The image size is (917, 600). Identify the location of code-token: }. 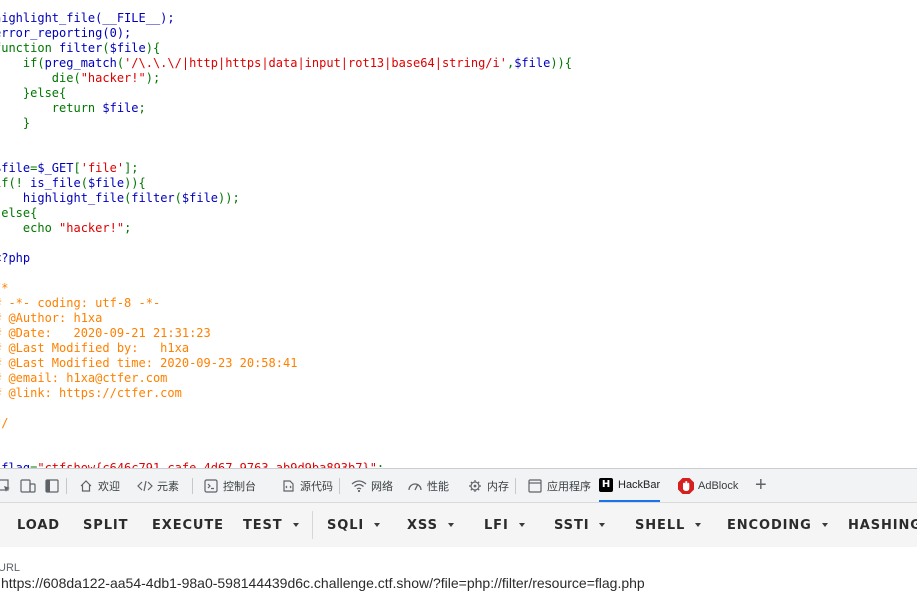
(0, 138).